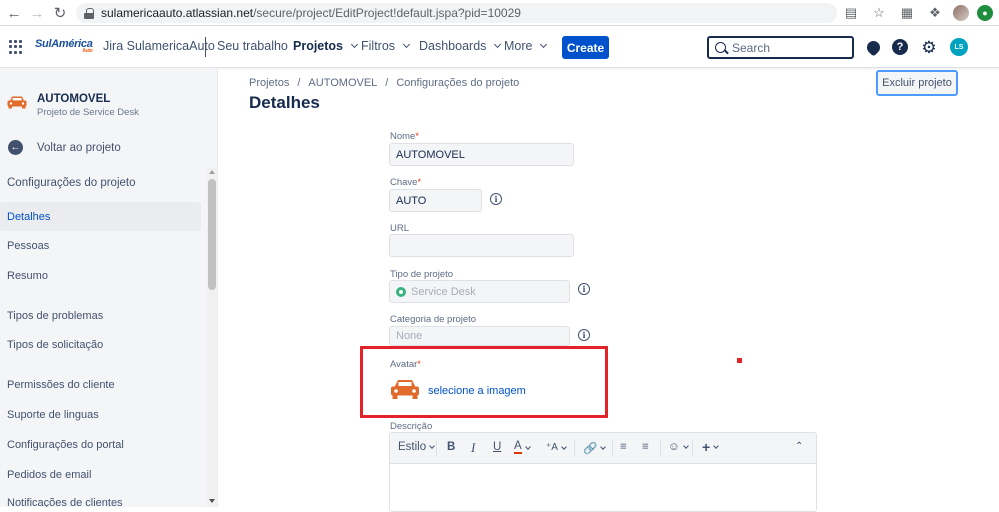 The width and height of the screenshot is (999, 512). Describe the element at coordinates (89, 13) in the screenshot. I see `lock-icon` at that location.